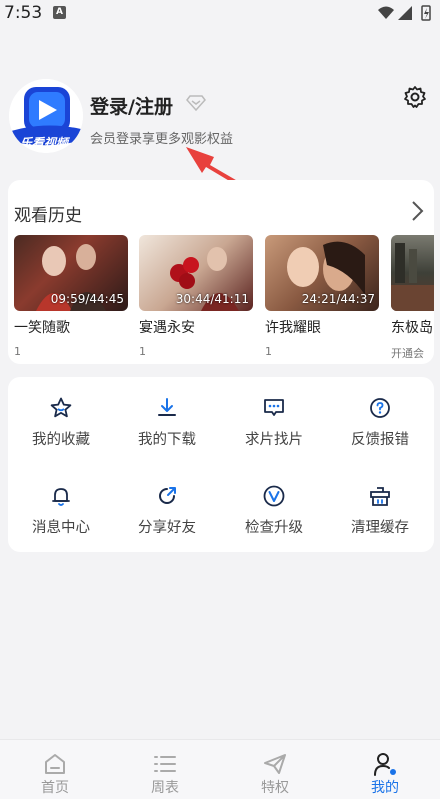 This screenshot has width=440, height=799. I want to click on clear-cache-label: 清理缓存, so click(380, 528).